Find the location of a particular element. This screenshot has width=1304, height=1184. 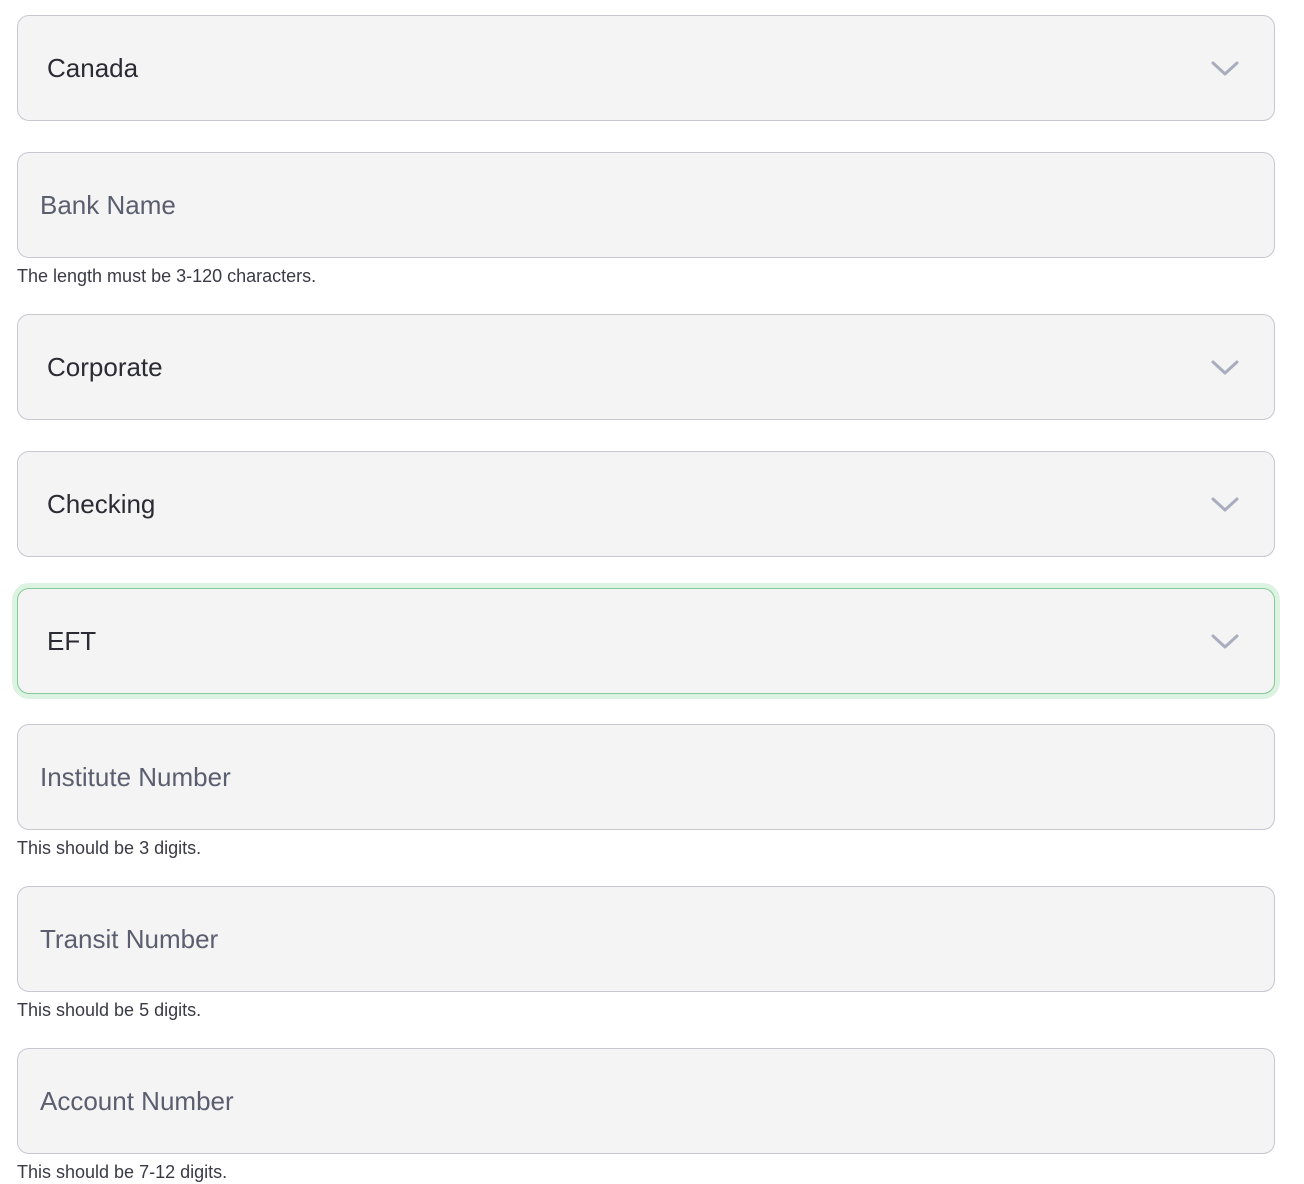

institute-number-input is located at coordinates (646, 777).